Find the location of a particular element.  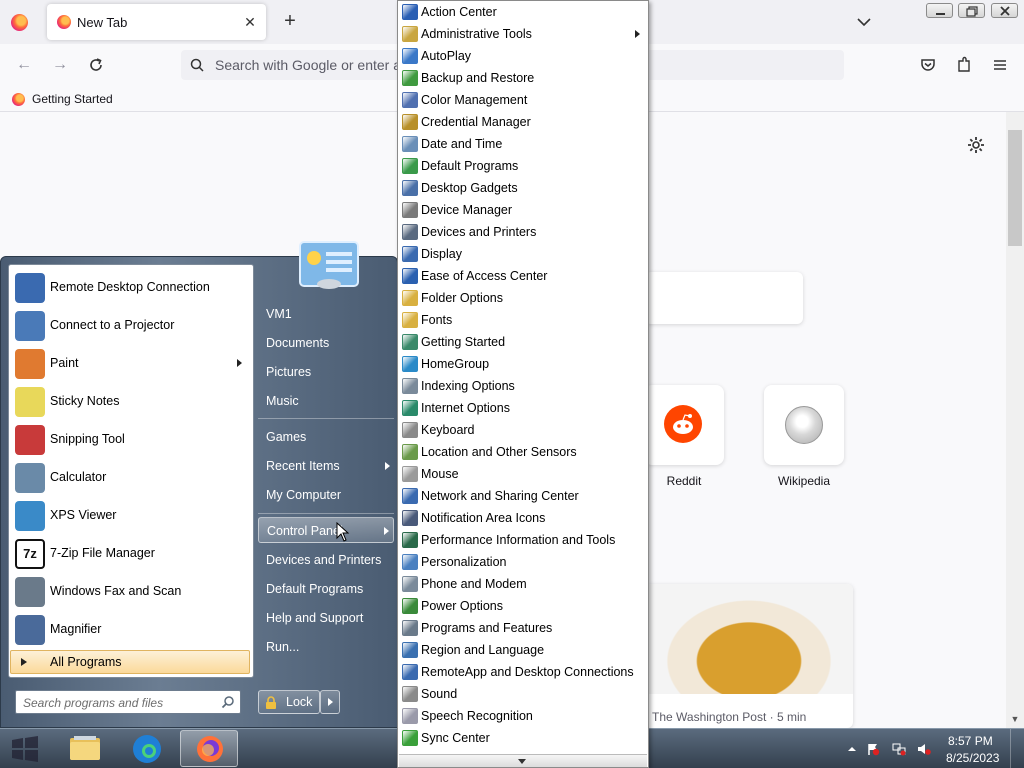

control-panel-item: AutoPlay is located at coordinates (523, 56).